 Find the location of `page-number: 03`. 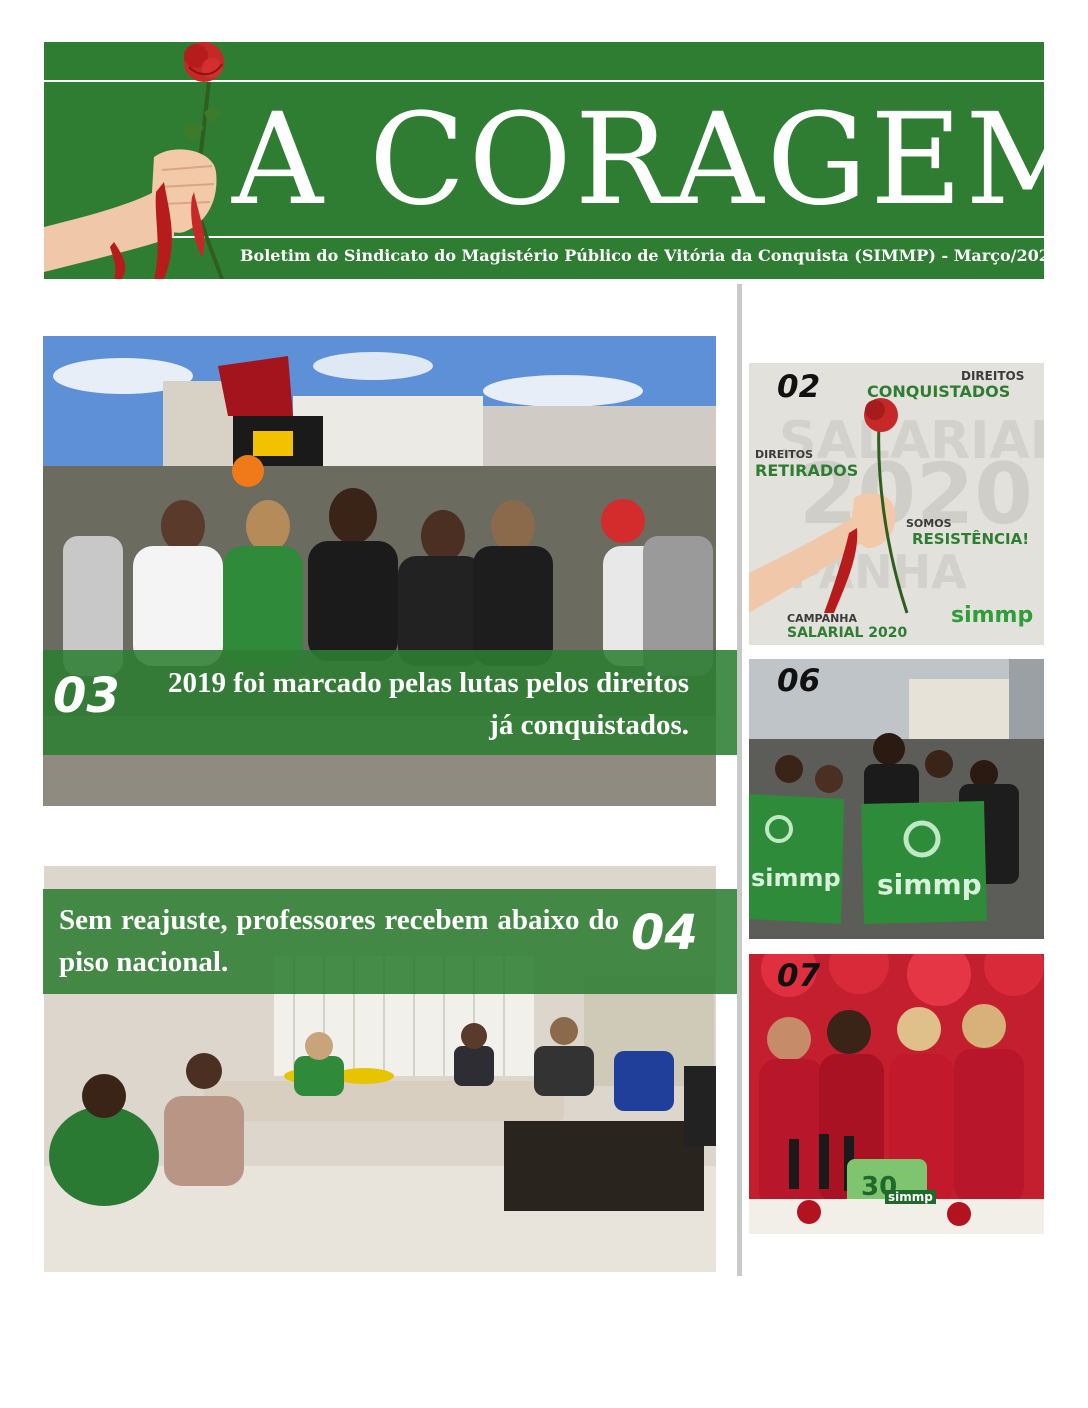

page-number: 03 is located at coordinates (86, 696).